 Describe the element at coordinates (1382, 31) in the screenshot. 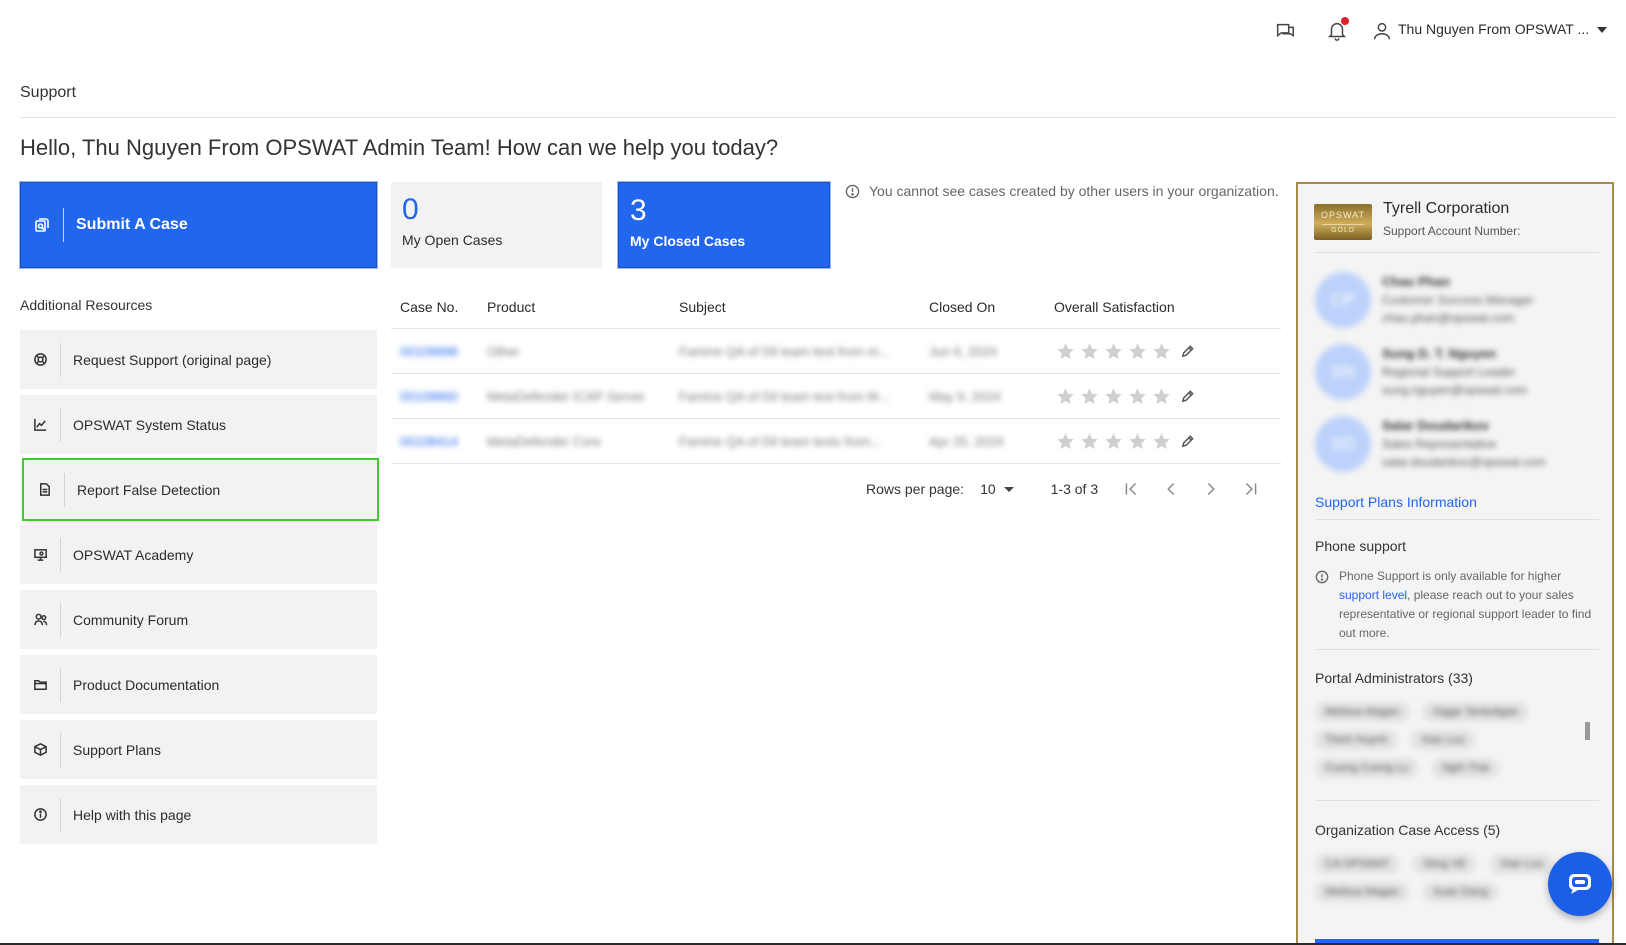

I see `user-icon` at that location.